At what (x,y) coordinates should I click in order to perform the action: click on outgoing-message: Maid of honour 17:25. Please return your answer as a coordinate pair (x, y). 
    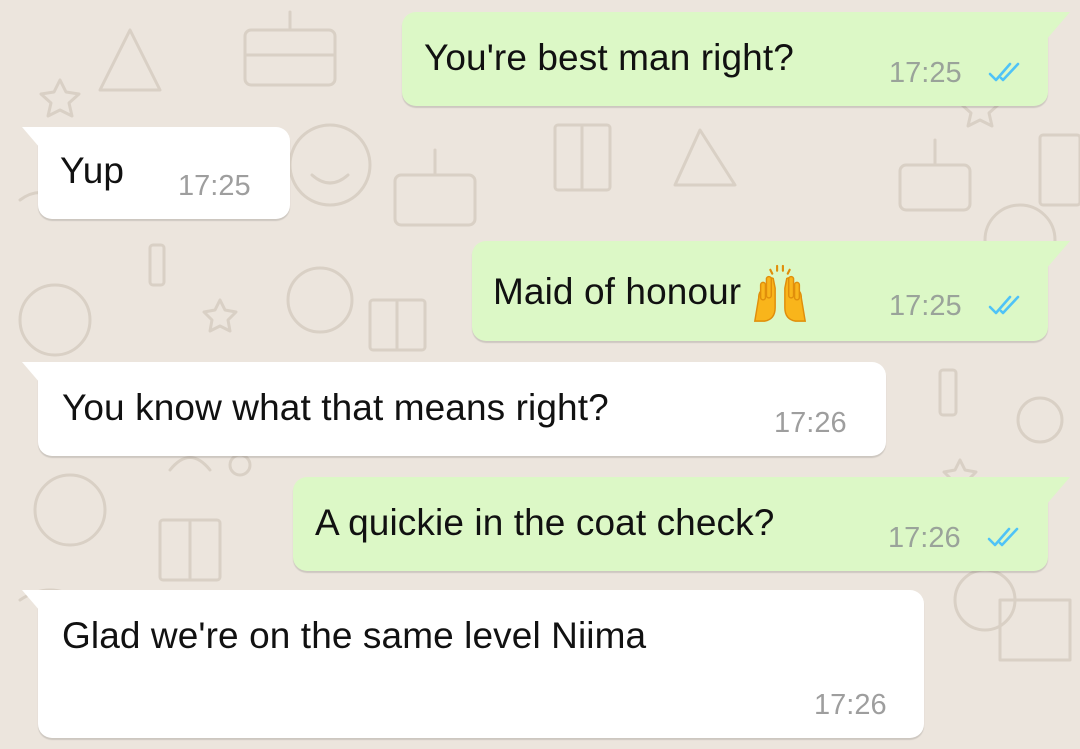
    Looking at the image, I should click on (771, 291).